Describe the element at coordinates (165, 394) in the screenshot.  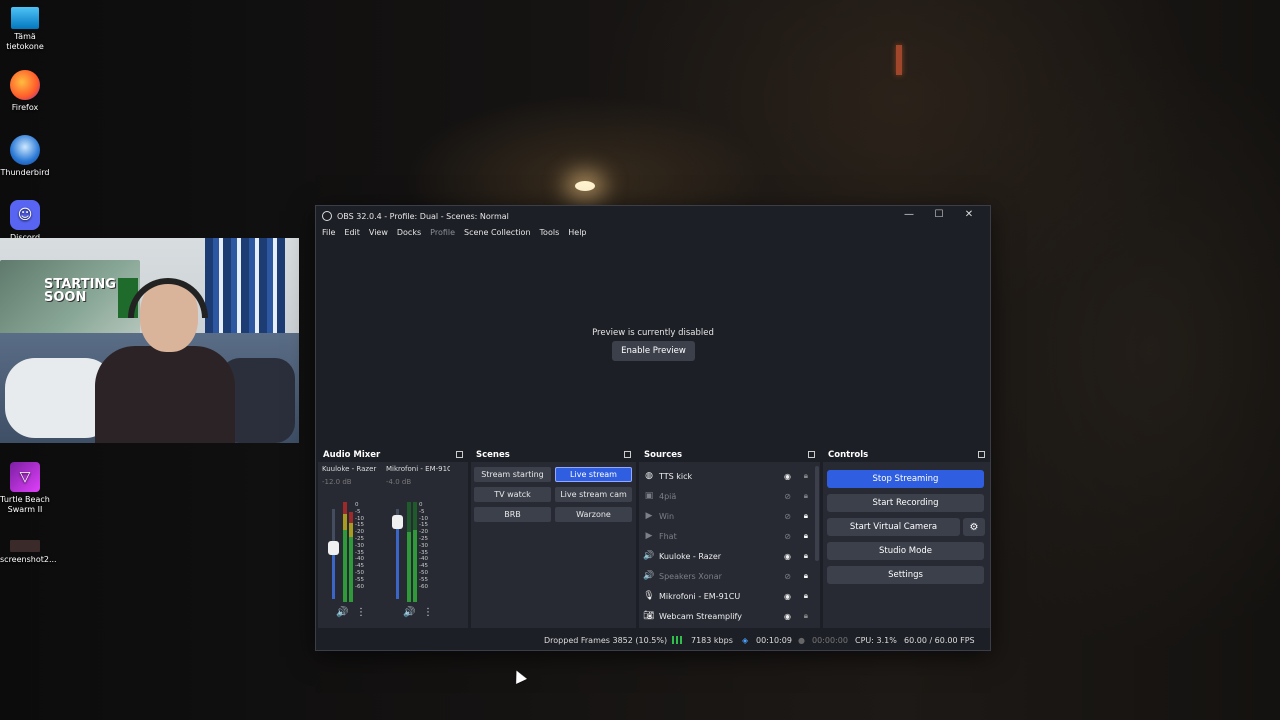
I see `person-body` at that location.